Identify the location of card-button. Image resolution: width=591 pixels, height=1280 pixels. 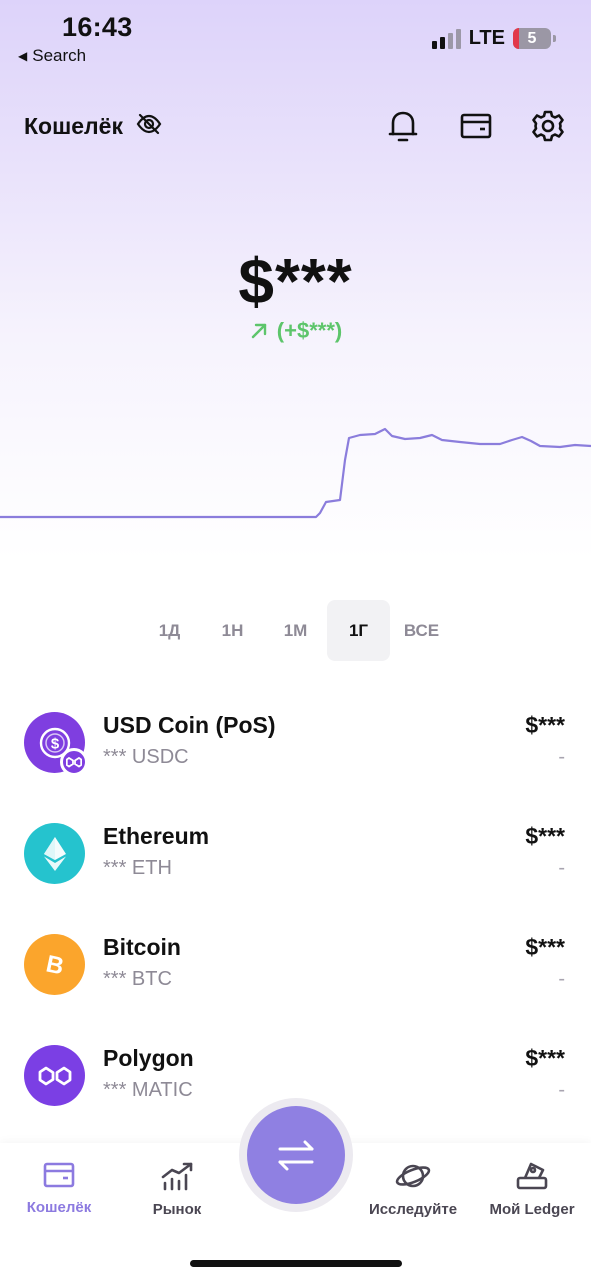
(476, 126).